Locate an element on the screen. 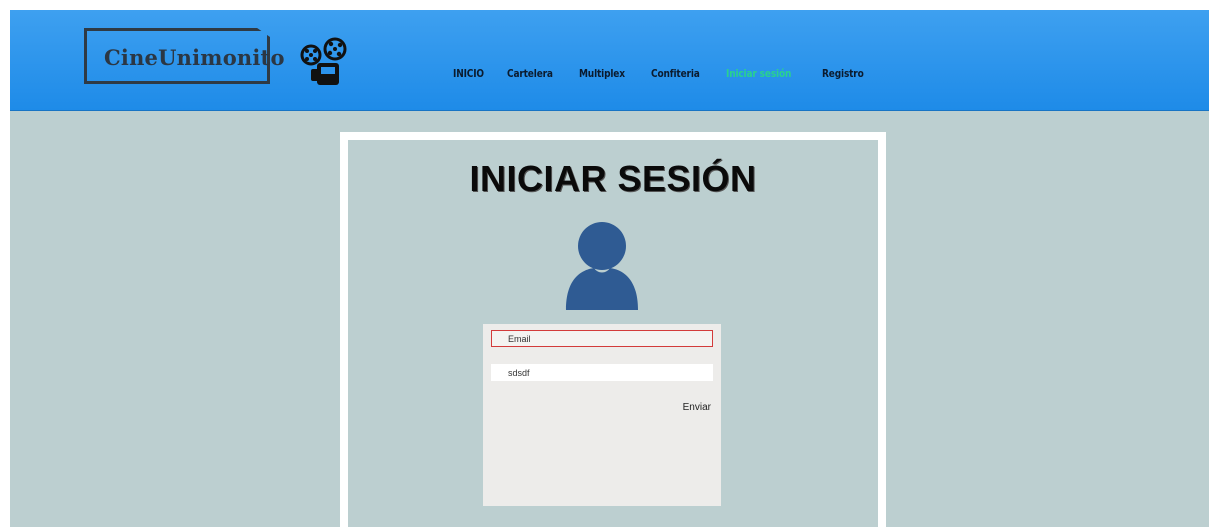 This screenshot has width=1209, height=527. nav-iniciar-sesion: Iniciar sesión is located at coordinates (758, 73).